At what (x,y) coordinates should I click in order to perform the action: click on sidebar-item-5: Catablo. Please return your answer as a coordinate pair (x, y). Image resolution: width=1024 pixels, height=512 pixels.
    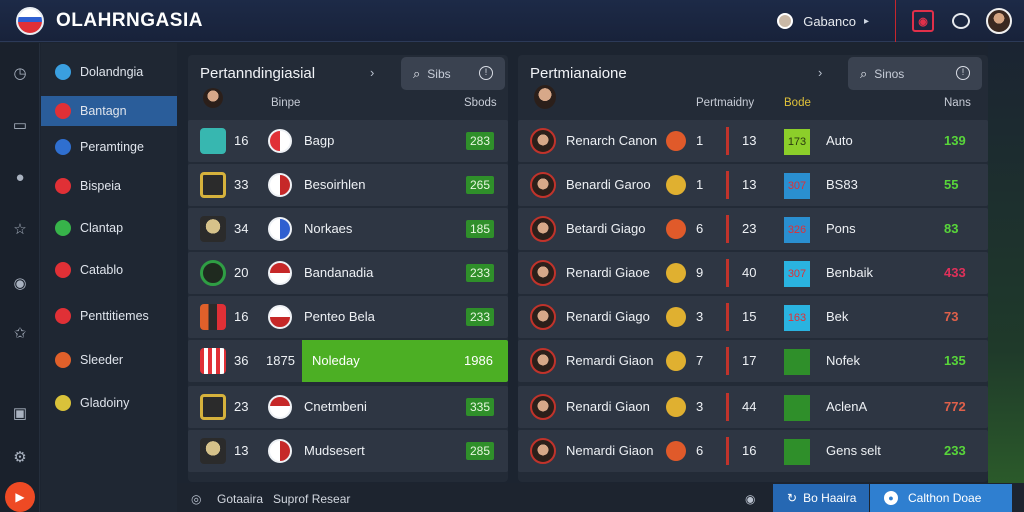
    Looking at the image, I should click on (109, 270).